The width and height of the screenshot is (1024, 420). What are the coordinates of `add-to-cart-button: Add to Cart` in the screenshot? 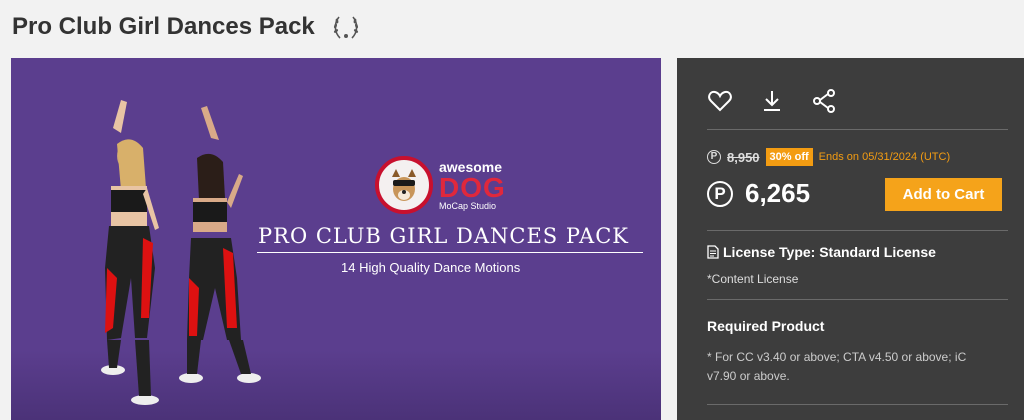 It's located at (943, 194).